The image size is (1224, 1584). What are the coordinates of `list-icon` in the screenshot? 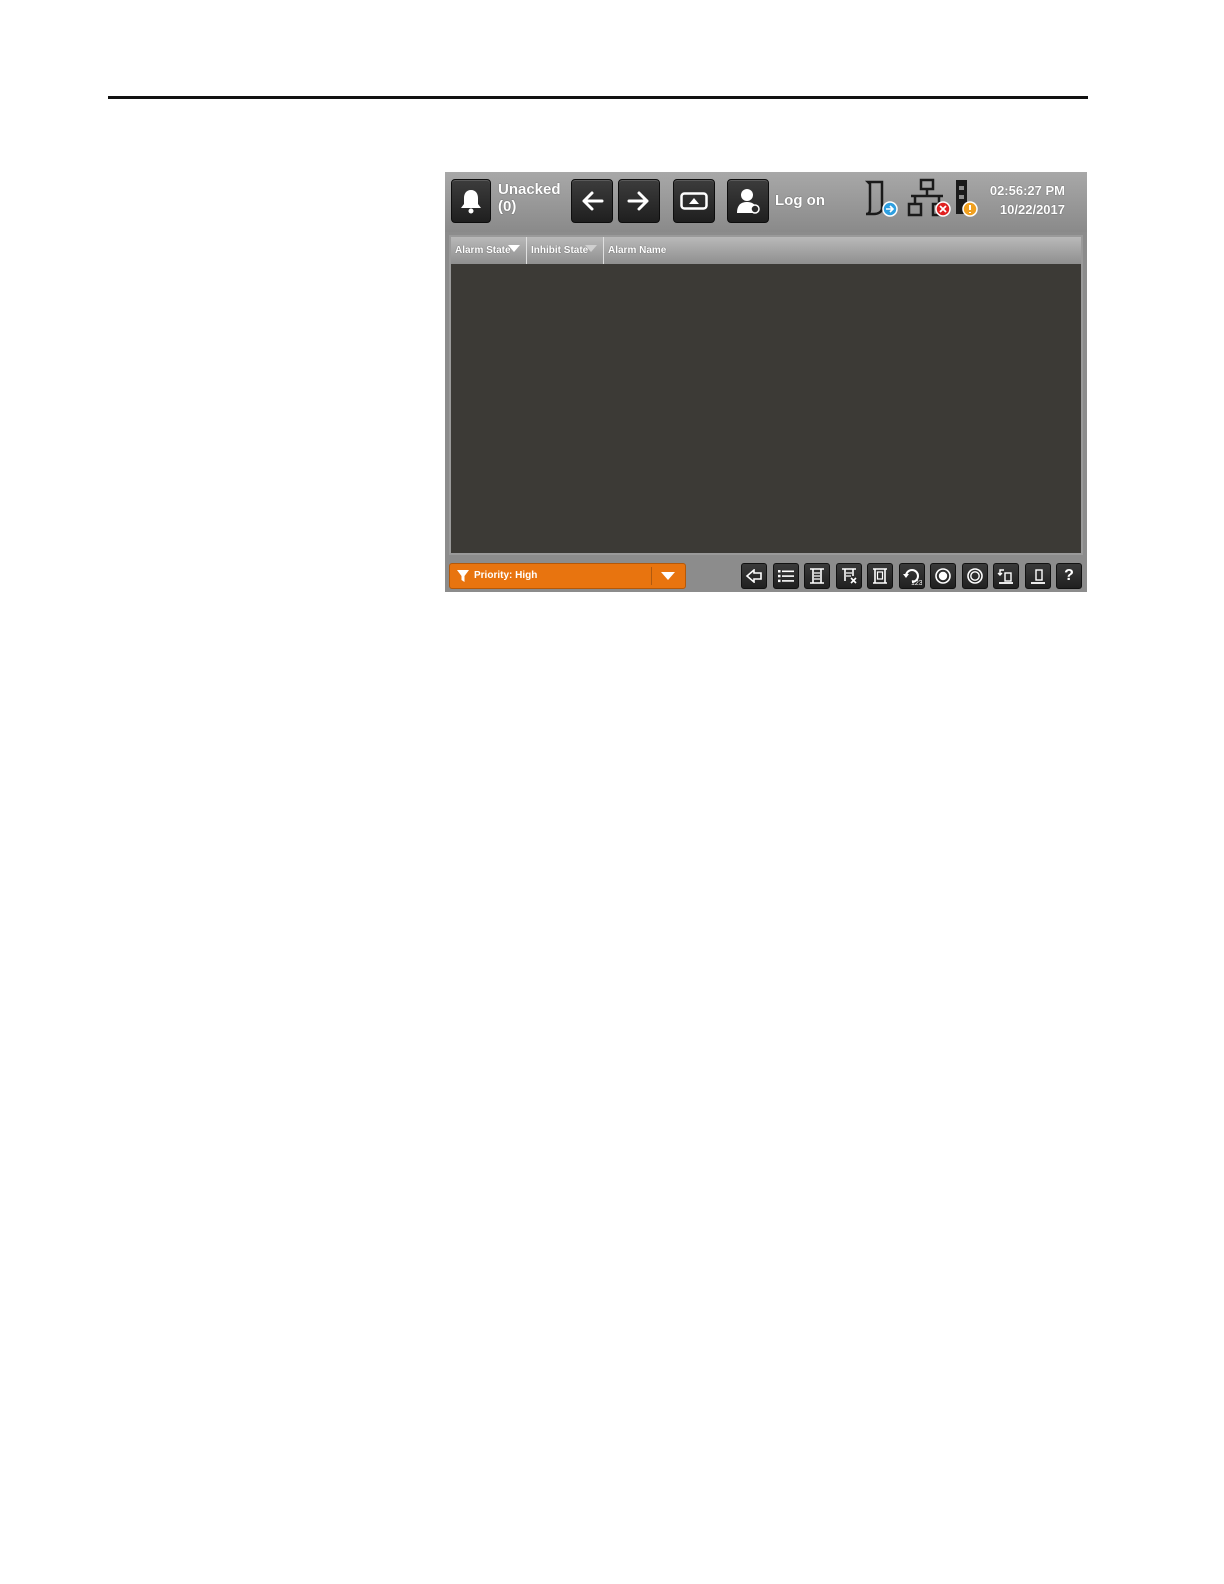 It's located at (786, 576).